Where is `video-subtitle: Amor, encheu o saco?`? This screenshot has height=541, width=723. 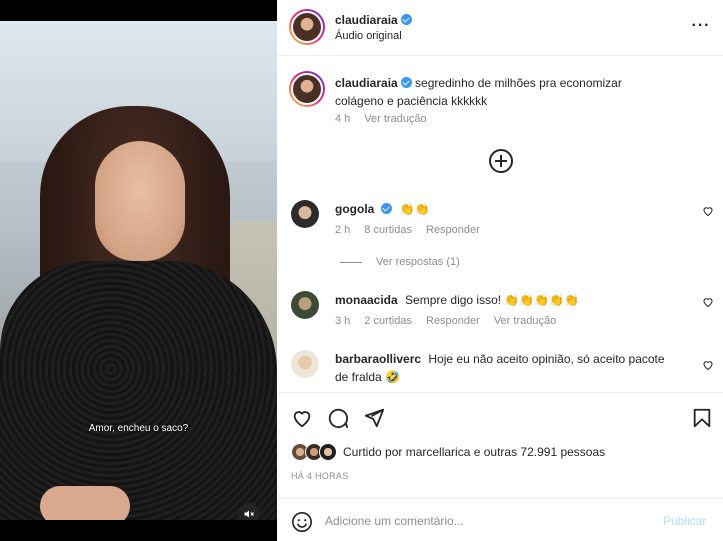 video-subtitle: Amor, encheu o saco? is located at coordinates (138, 428).